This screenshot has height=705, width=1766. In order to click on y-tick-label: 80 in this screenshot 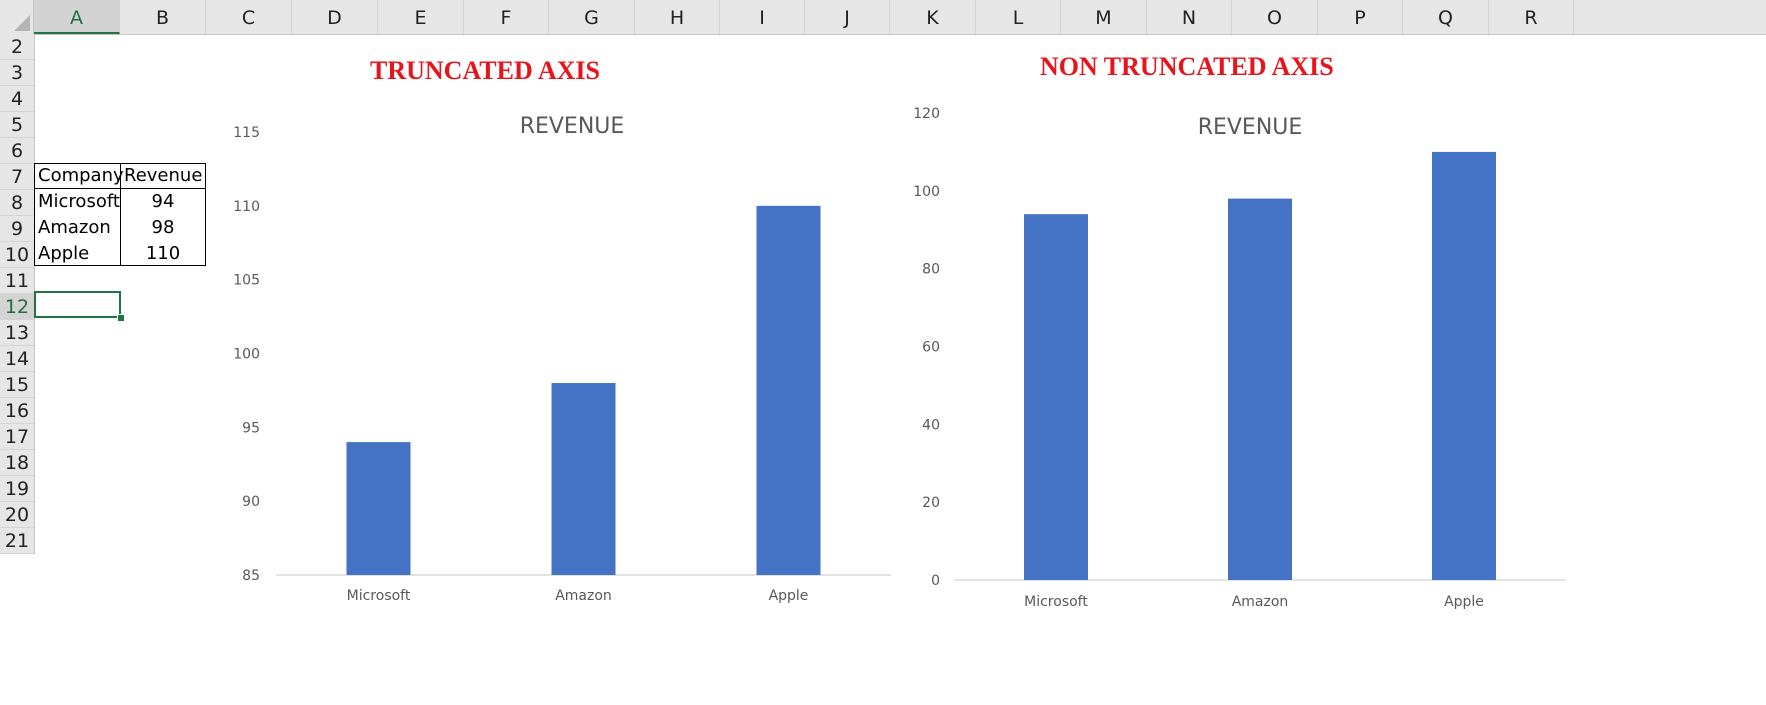, I will do `click(931, 270)`.